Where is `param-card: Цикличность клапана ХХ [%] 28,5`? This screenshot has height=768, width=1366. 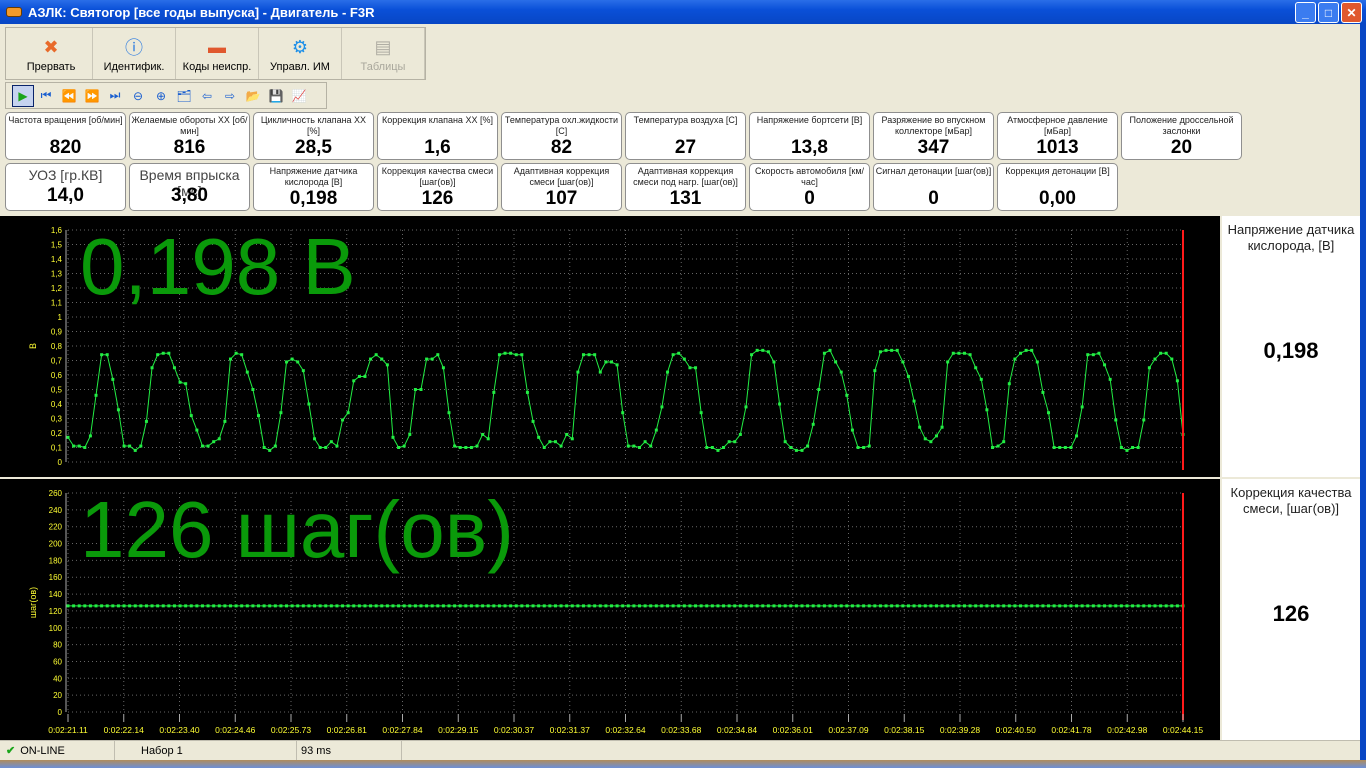 param-card: Цикличность клапана ХХ [%] 28,5 is located at coordinates (313, 136).